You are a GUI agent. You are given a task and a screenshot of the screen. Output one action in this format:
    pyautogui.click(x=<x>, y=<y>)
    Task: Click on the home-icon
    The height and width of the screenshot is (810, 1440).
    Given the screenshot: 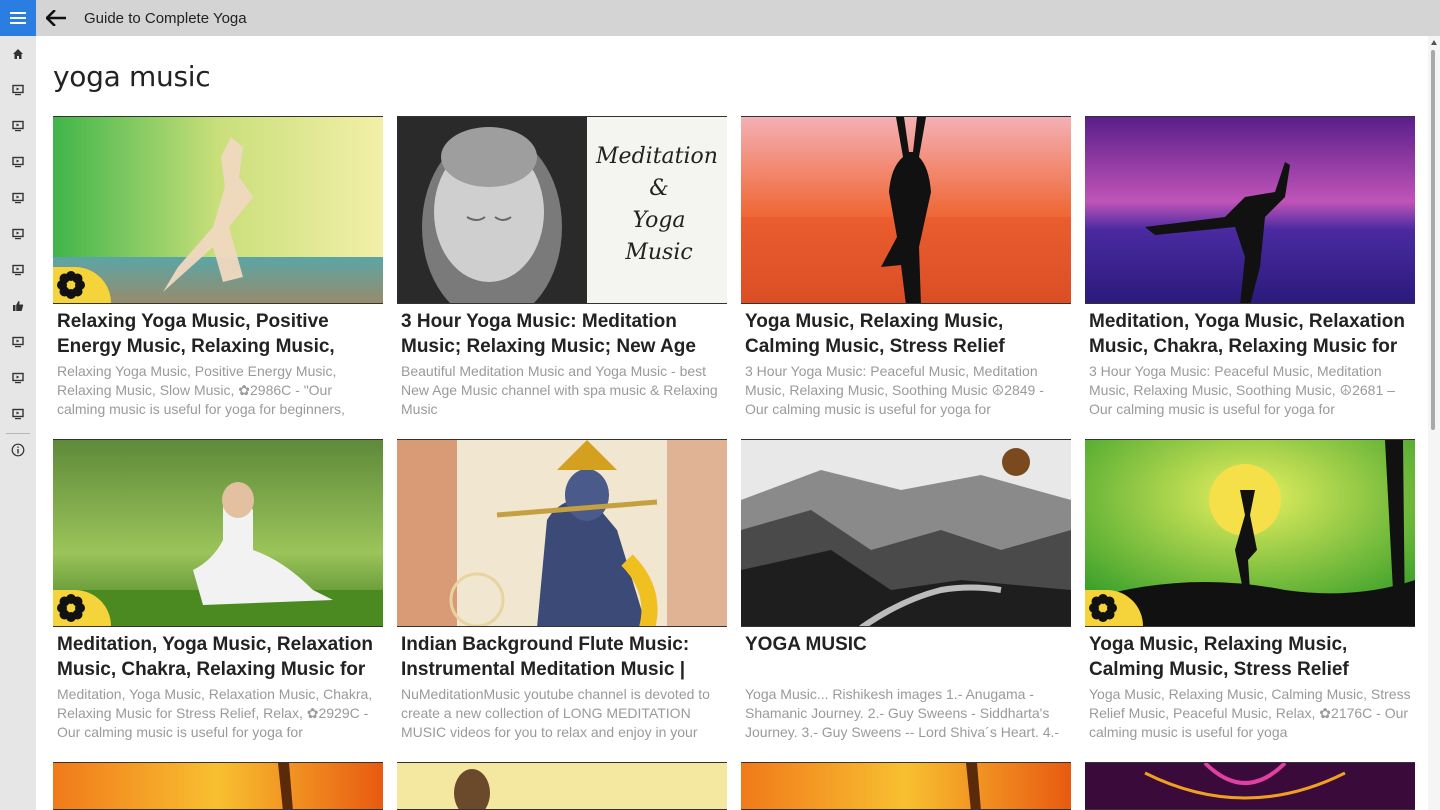 What is the action you would take?
    pyautogui.click(x=18, y=54)
    